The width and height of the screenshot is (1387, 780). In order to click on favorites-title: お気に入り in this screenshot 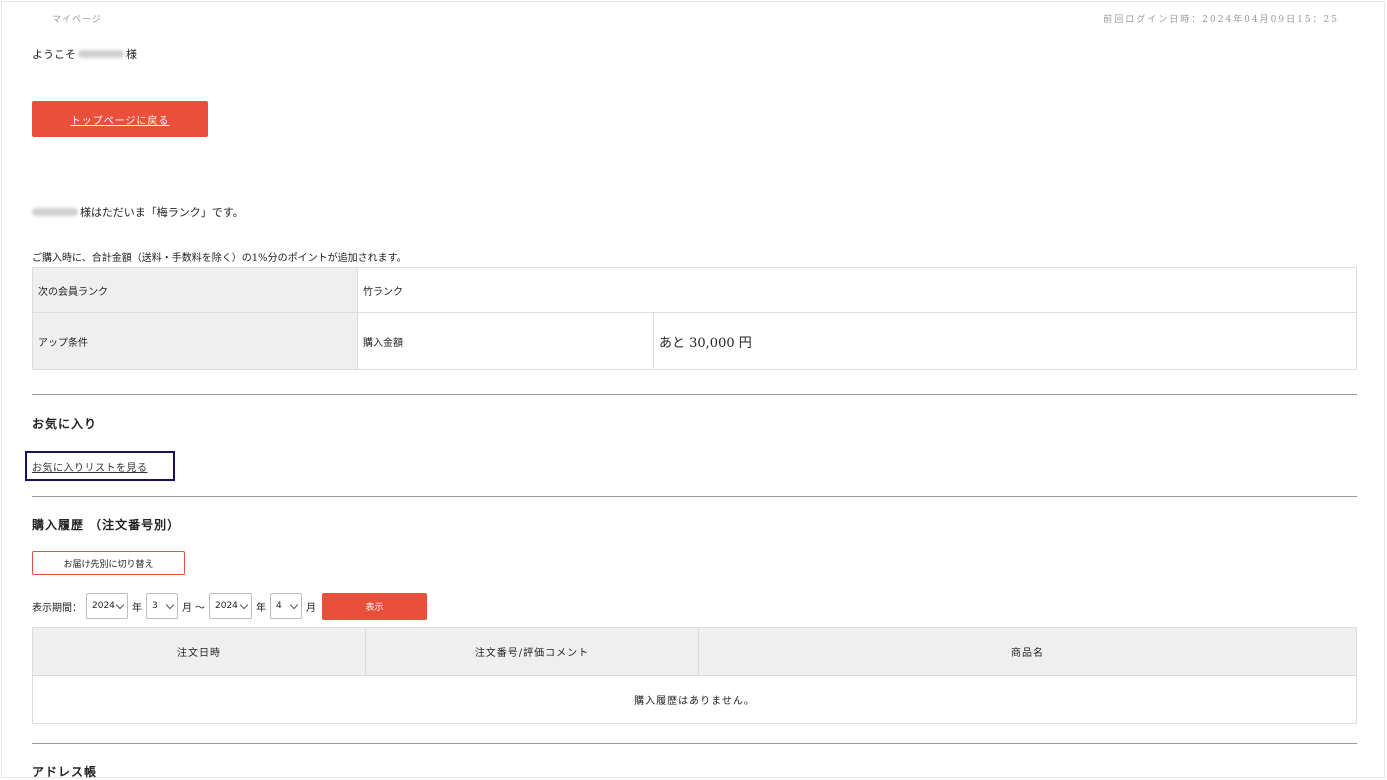, I will do `click(65, 424)`.